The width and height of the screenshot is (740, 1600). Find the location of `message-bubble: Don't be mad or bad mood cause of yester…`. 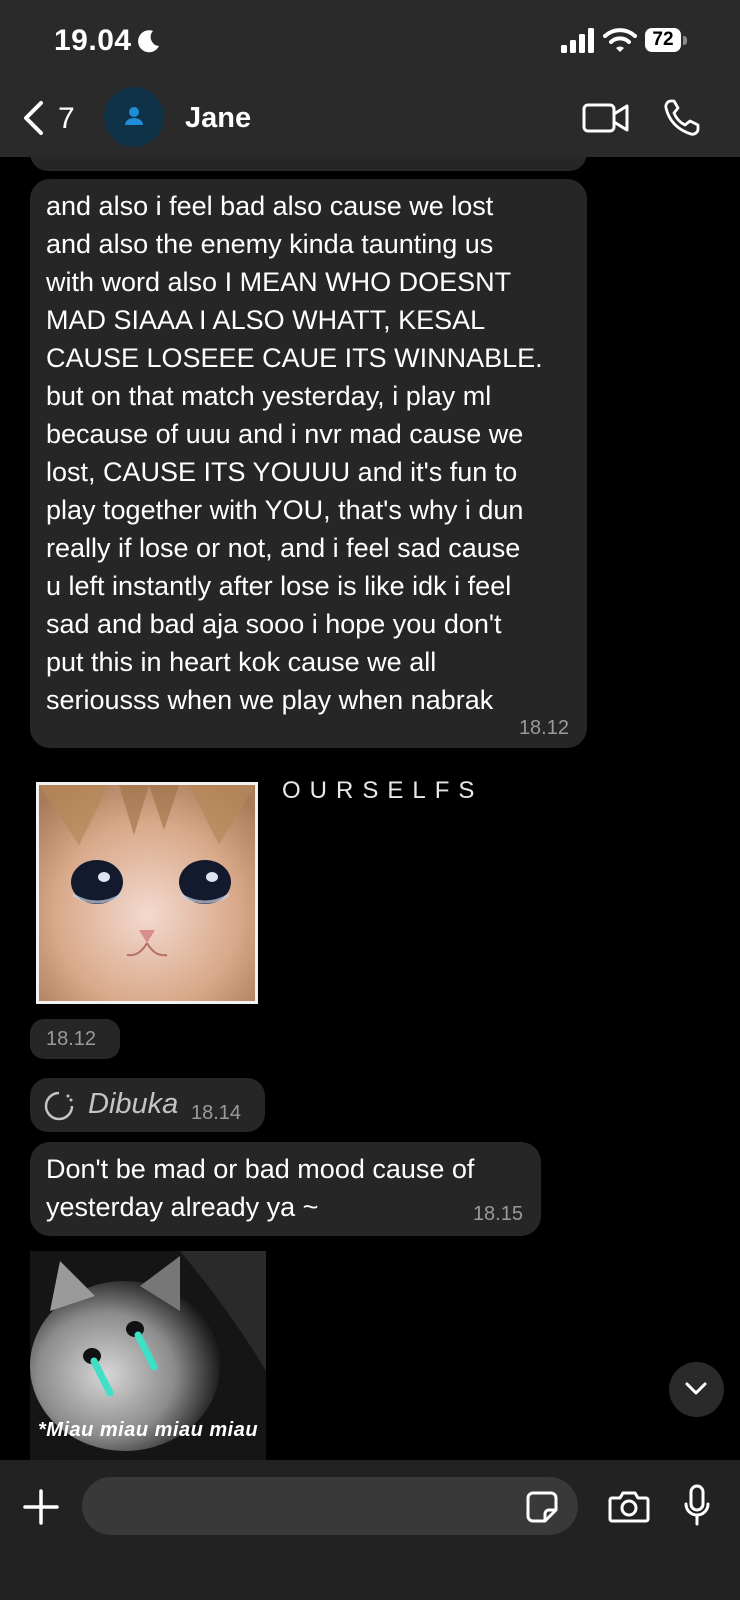

message-bubble: Don't be mad or bad mood cause of yester… is located at coordinates (285, 1189).